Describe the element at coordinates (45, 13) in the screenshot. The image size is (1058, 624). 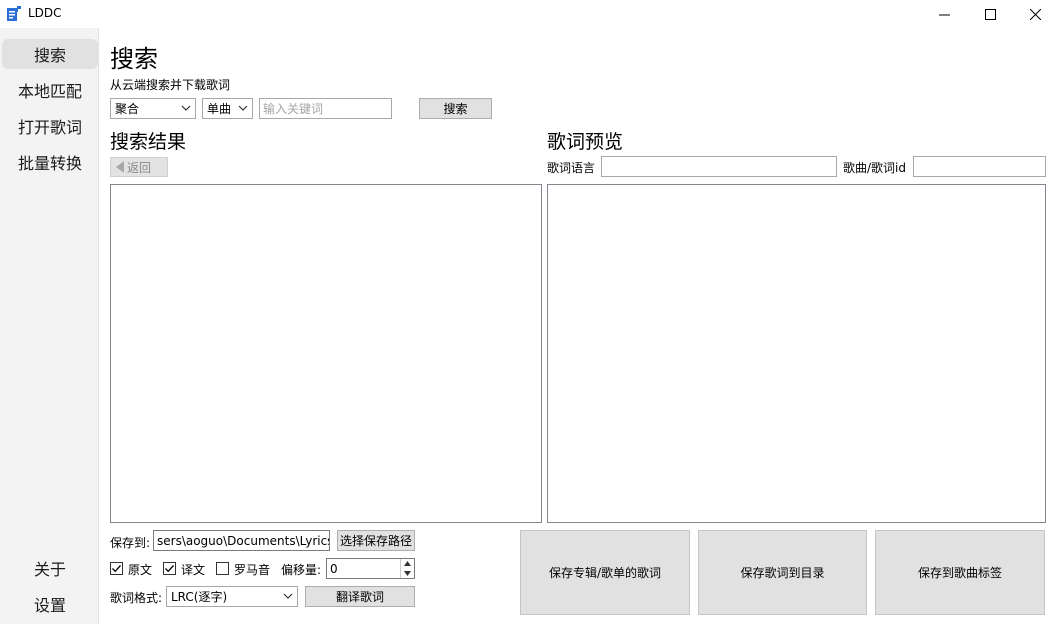
I see `window-title: LDDC` at that location.